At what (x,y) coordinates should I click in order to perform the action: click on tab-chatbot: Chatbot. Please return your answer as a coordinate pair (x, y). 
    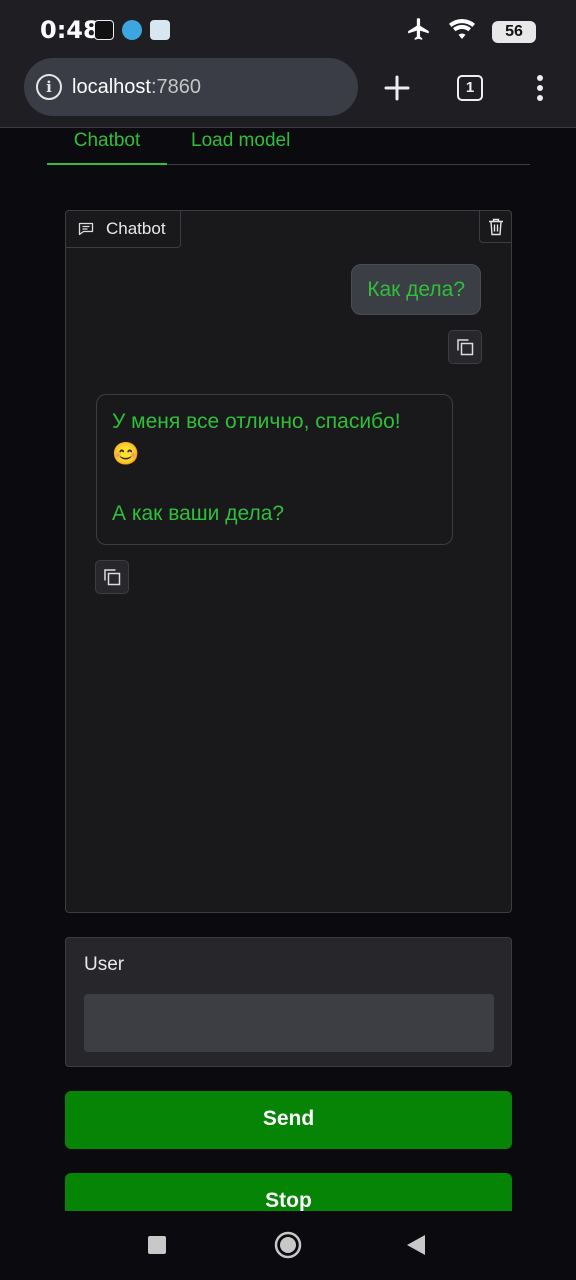
    Looking at the image, I should click on (107, 146).